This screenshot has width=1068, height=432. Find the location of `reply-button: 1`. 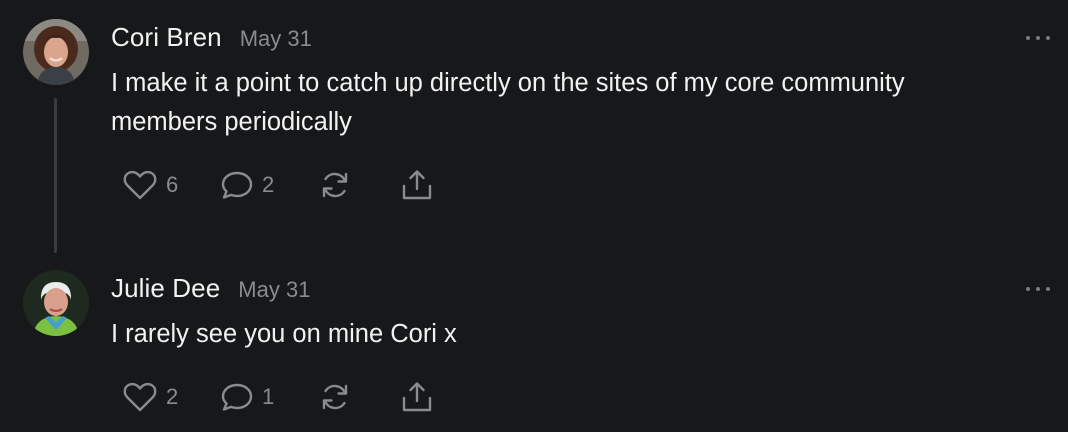

reply-button: 1 is located at coordinates (269, 397).